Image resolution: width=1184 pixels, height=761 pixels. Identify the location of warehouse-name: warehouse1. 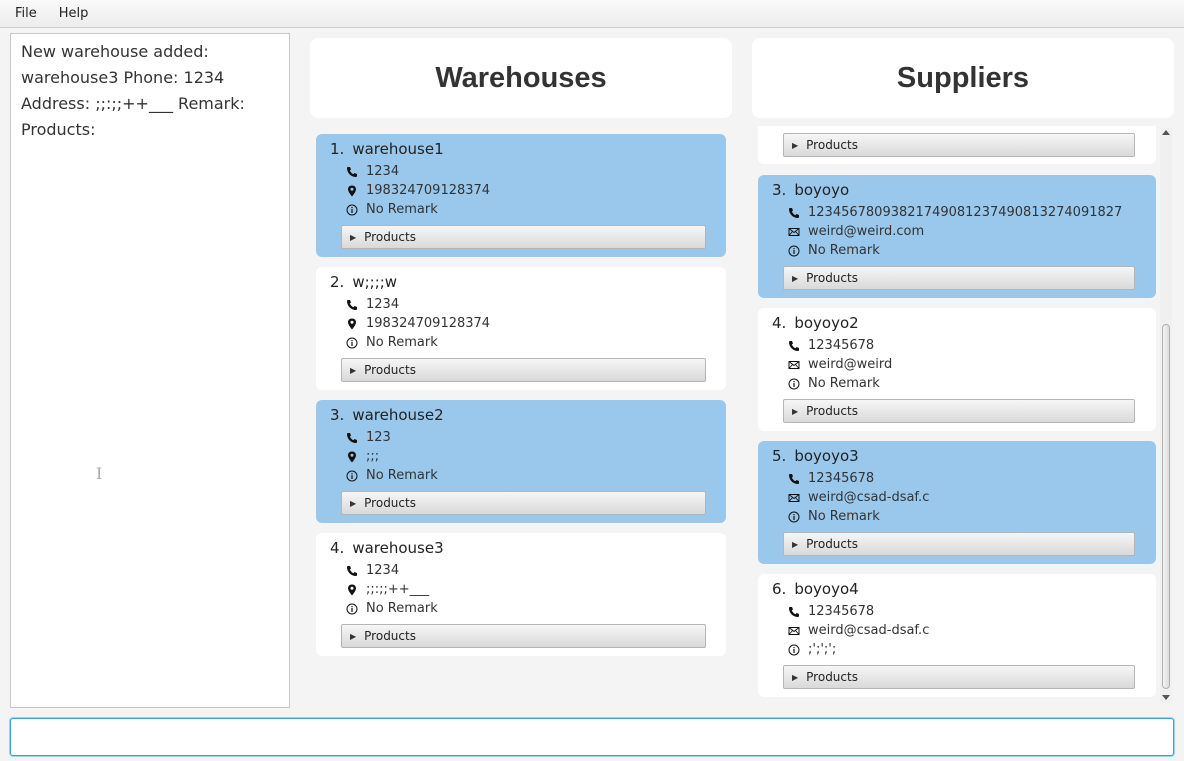
(398, 149).